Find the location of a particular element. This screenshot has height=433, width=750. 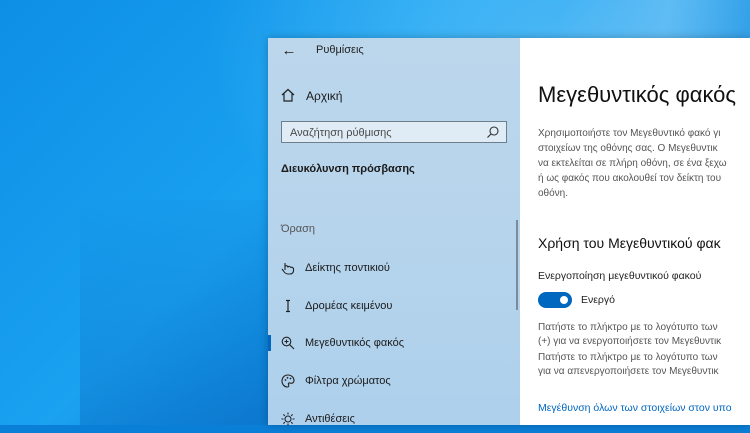

section-title: Διευκόλυνση πρόσβασης is located at coordinates (348, 169).